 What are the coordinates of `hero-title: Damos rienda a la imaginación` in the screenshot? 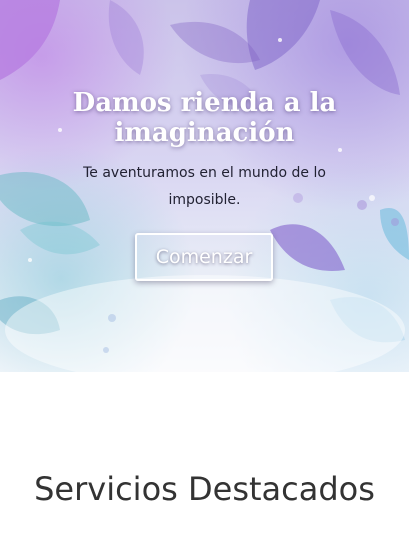 It's located at (204, 118).